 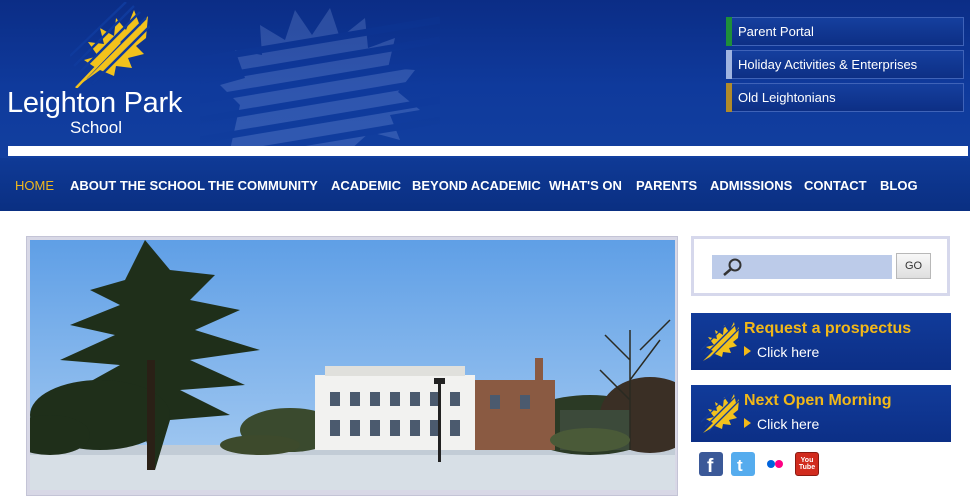 I want to click on promo-title: Request a prospectus, so click(x=828, y=328).